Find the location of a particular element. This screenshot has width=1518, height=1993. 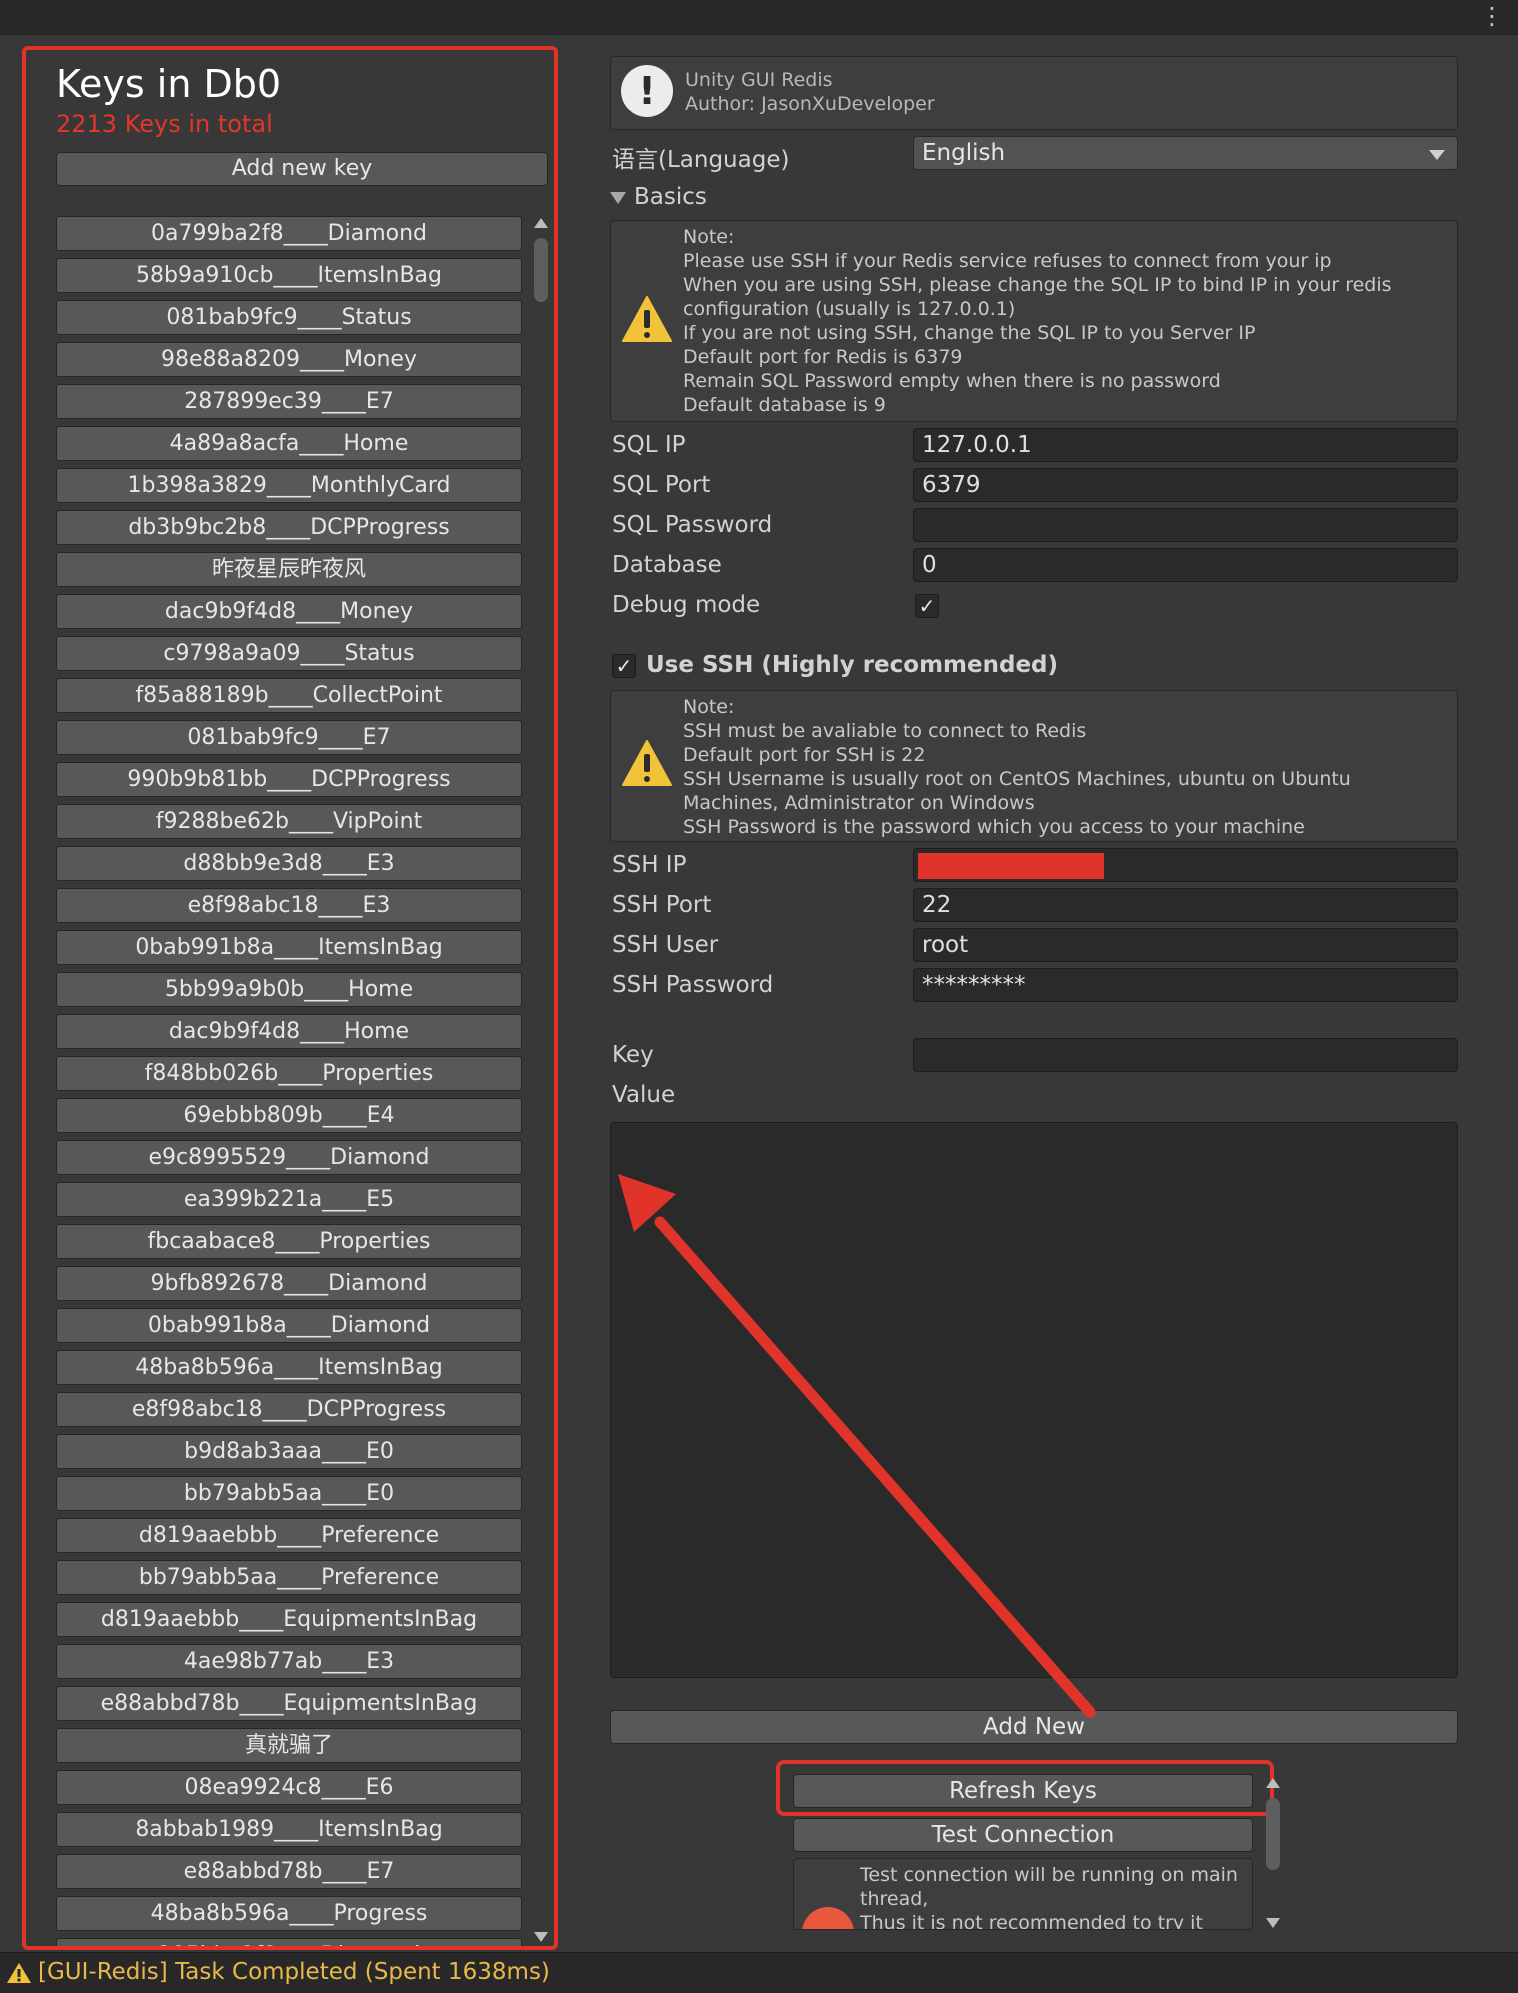

debug-mode-checkbox: ✓ is located at coordinates (927, 606).